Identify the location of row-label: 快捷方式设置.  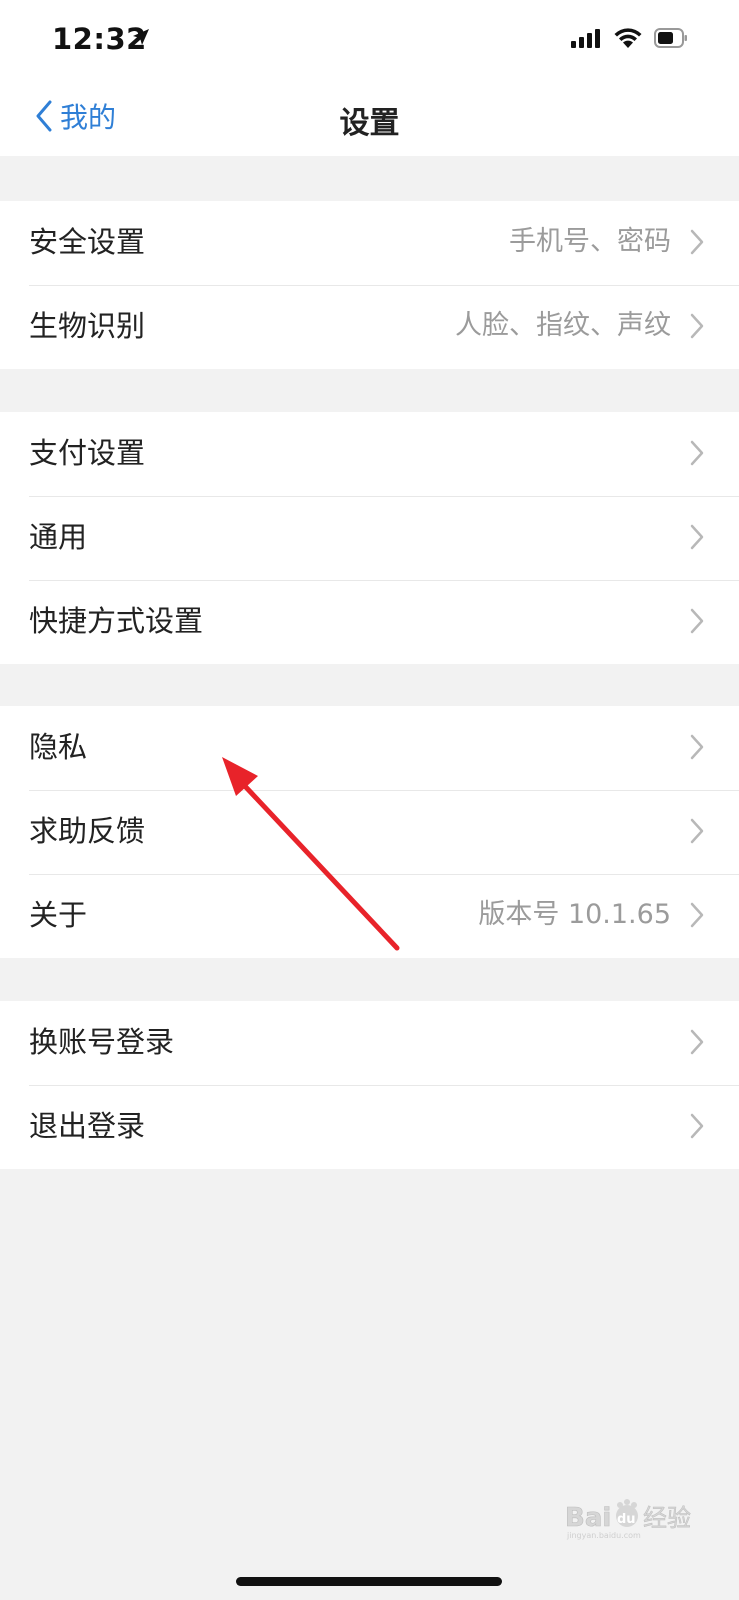
(116, 621).